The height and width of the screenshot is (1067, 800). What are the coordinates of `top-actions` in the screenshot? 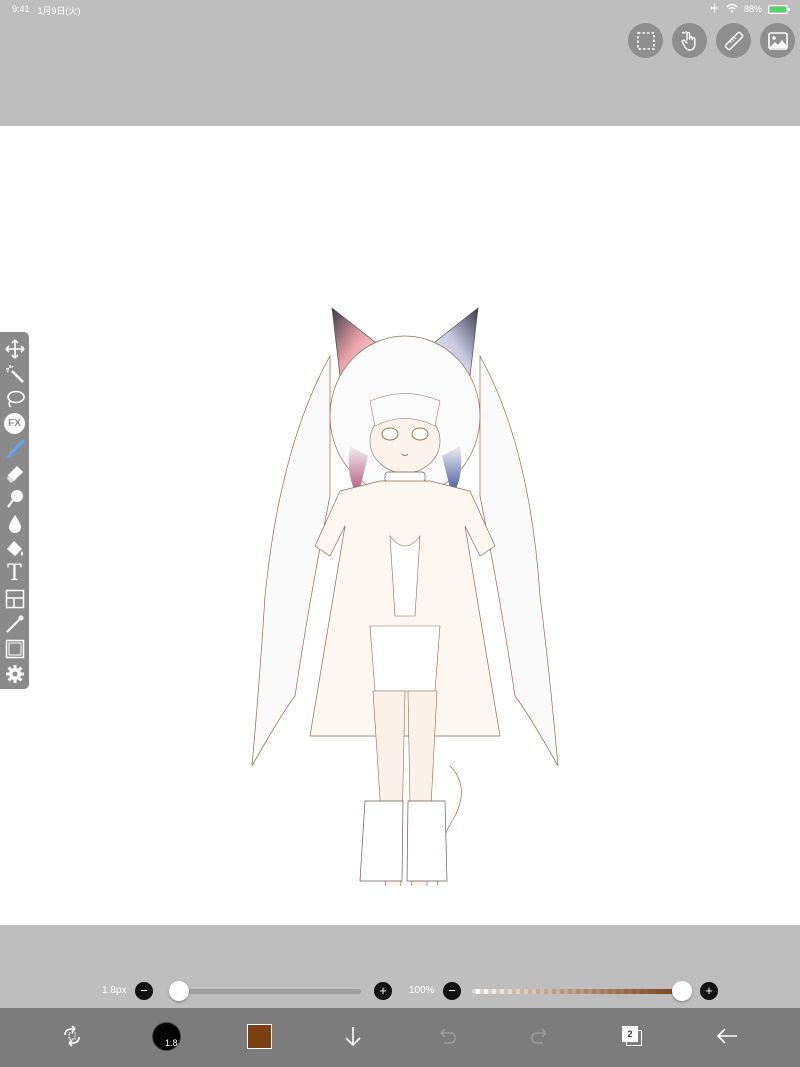 It's located at (711, 40).